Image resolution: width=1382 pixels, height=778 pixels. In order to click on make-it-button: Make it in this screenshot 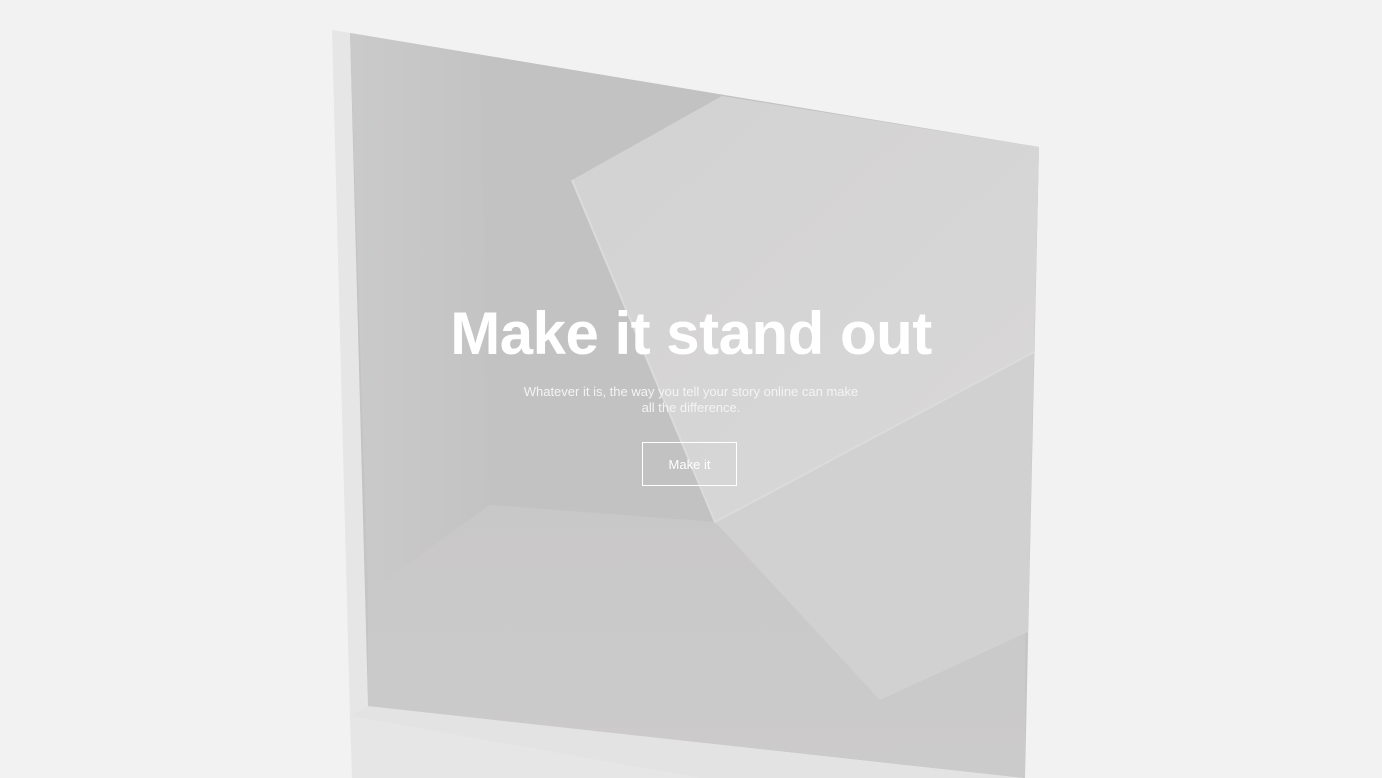, I will do `click(689, 464)`.